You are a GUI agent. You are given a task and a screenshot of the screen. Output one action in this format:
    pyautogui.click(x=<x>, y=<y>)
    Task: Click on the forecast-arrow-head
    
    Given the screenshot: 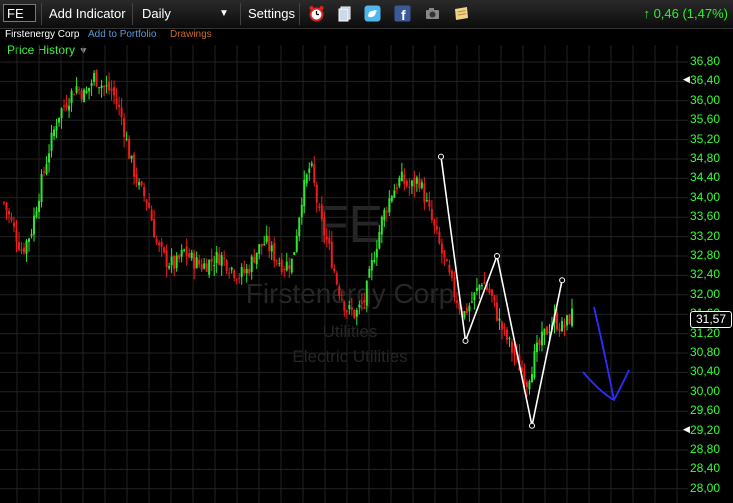 What is the action you would take?
    pyautogui.click(x=606, y=385)
    